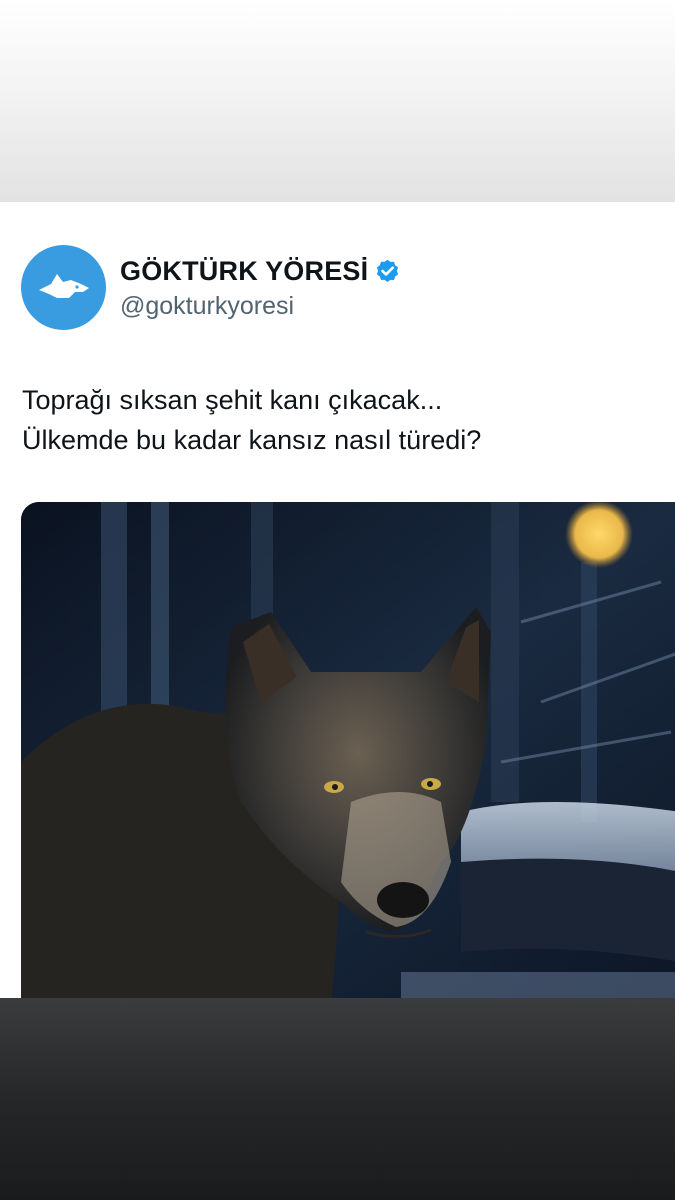 The image size is (675, 1200). I want to click on author-display-name: GÖKTÜRK YÖRESİ, so click(244, 271).